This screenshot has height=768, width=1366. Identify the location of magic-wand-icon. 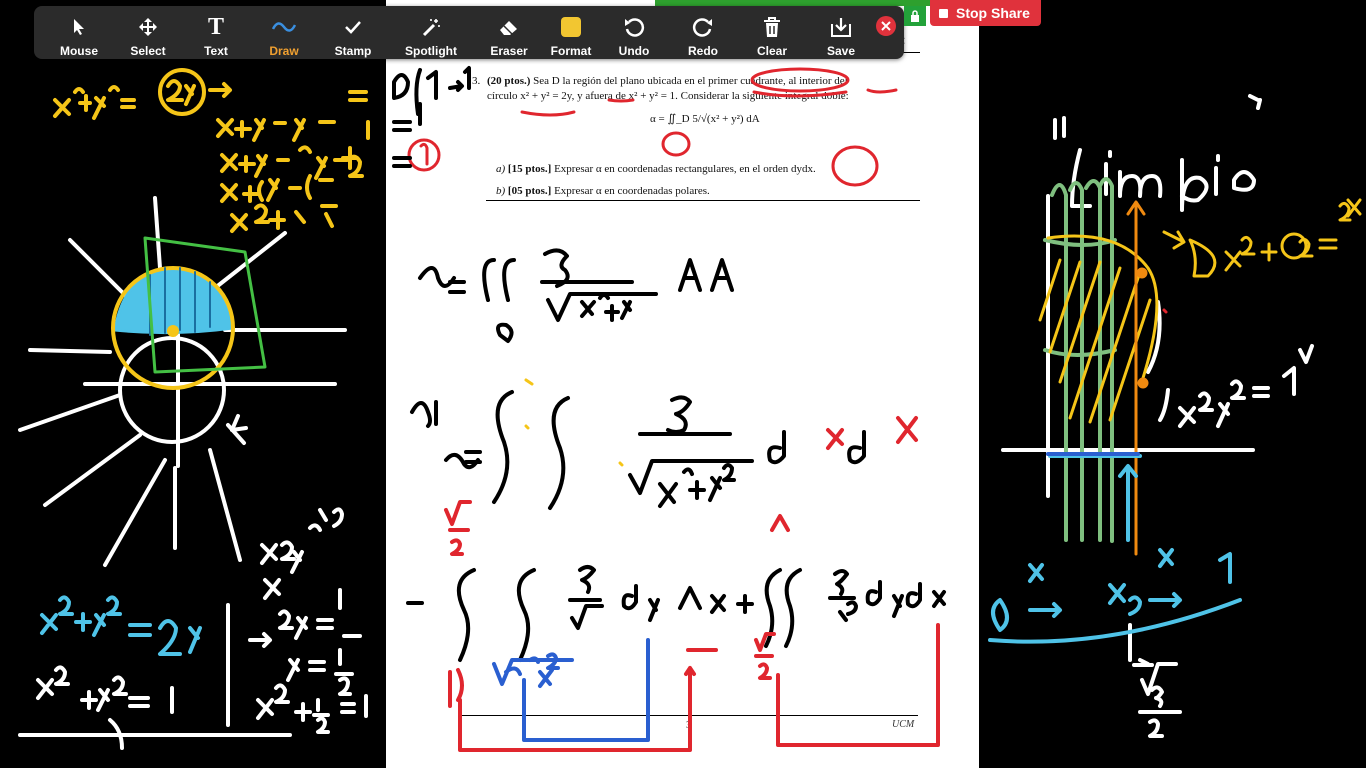
(431, 27).